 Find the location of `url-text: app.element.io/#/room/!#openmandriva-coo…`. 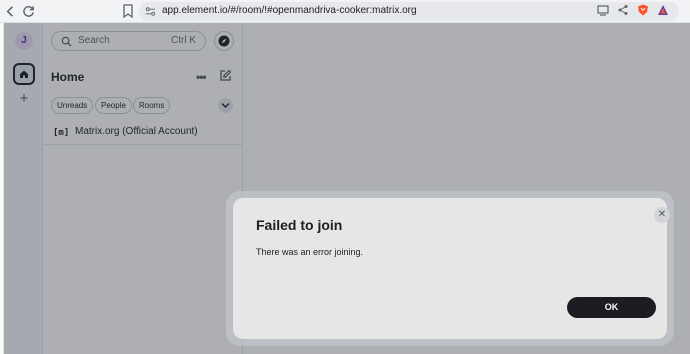

url-text: app.element.io/#/room/!#openmandriva-coo… is located at coordinates (289, 10).